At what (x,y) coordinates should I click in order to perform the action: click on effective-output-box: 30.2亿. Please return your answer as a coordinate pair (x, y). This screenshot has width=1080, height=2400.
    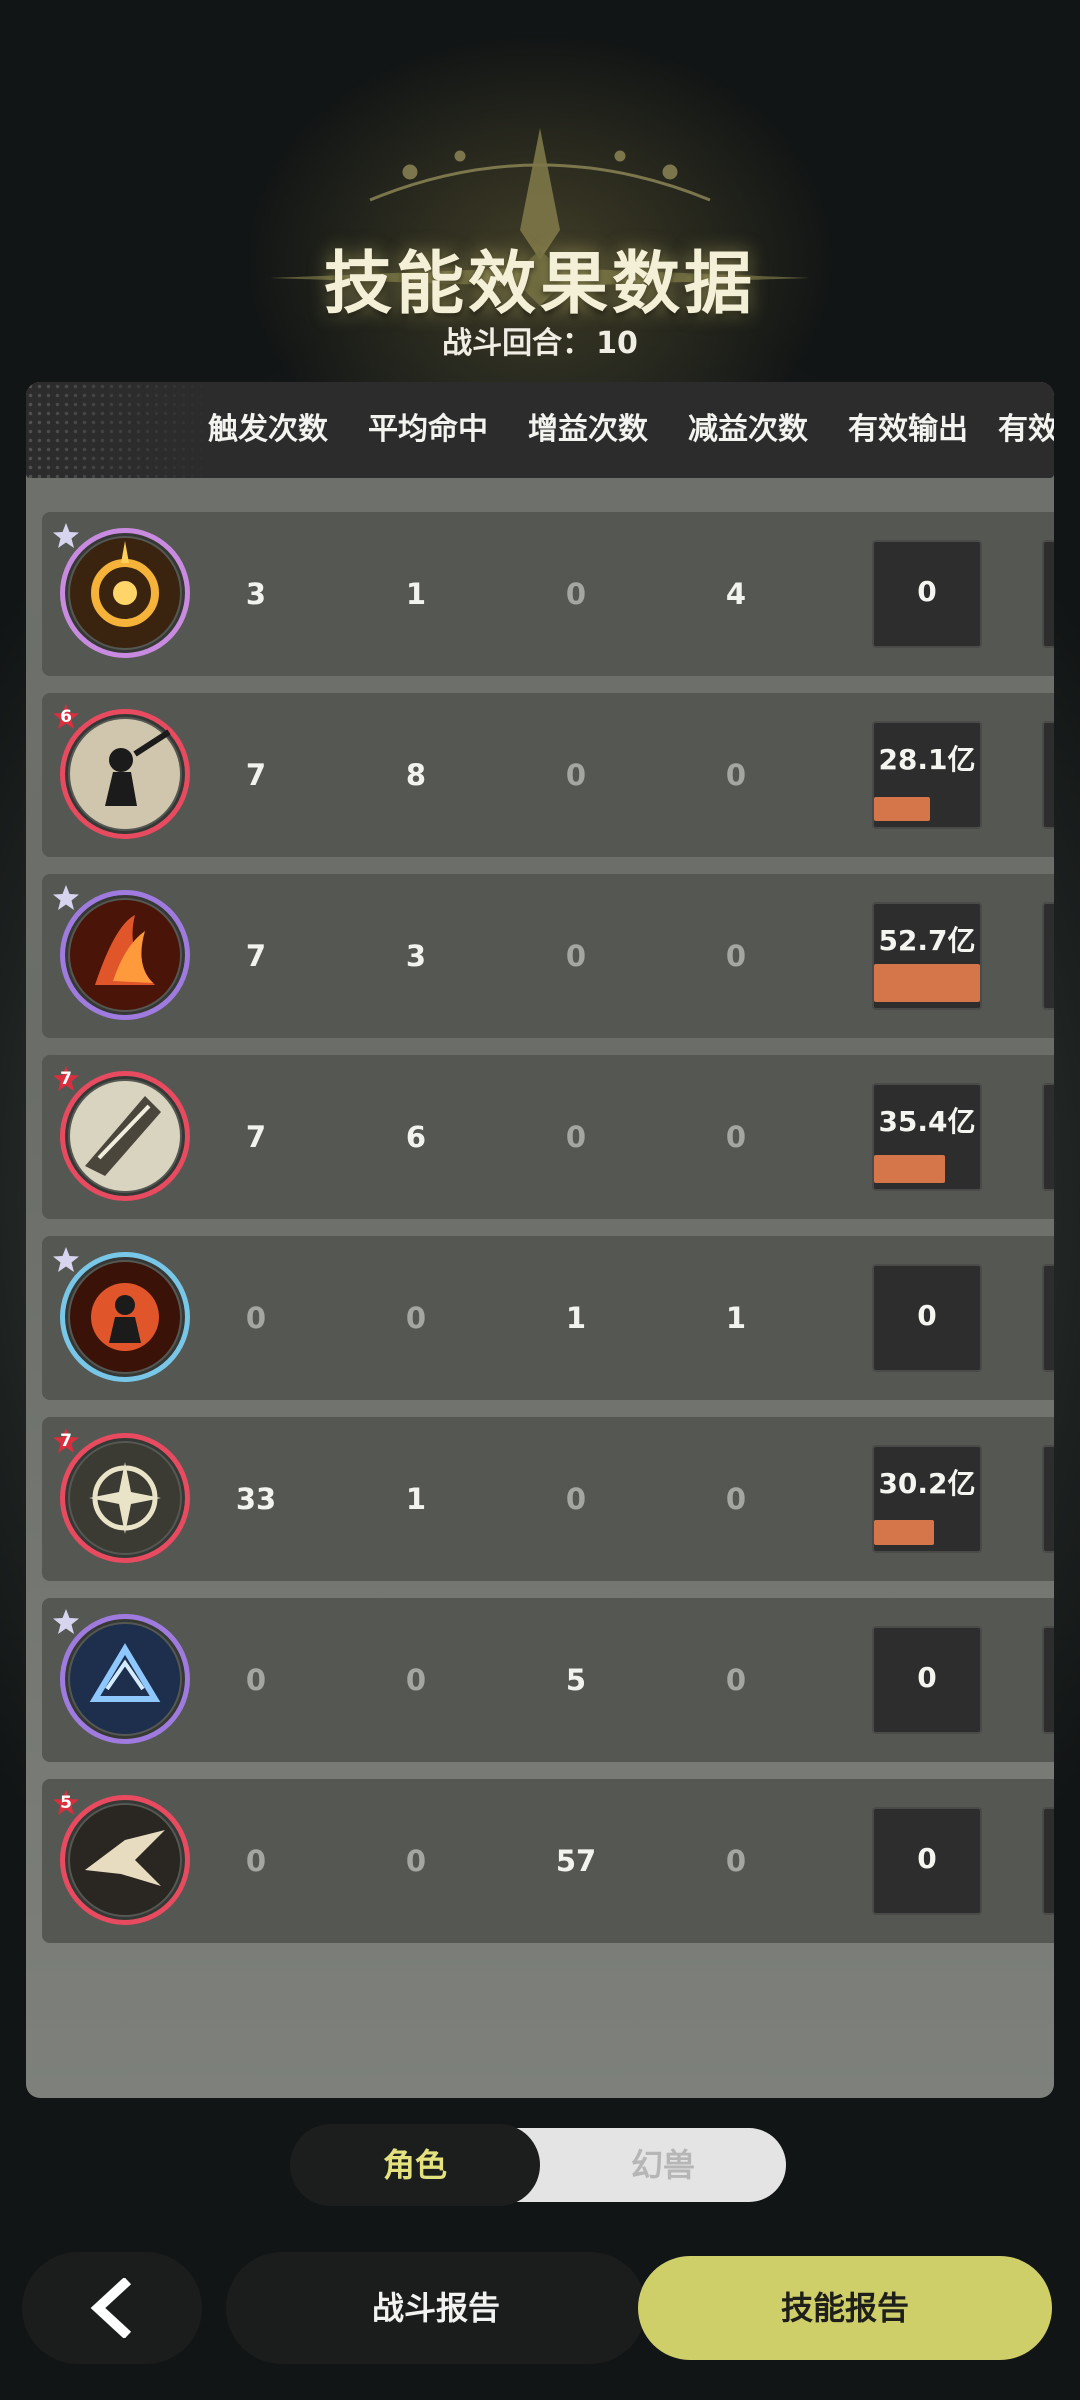
    Looking at the image, I should click on (927, 1499).